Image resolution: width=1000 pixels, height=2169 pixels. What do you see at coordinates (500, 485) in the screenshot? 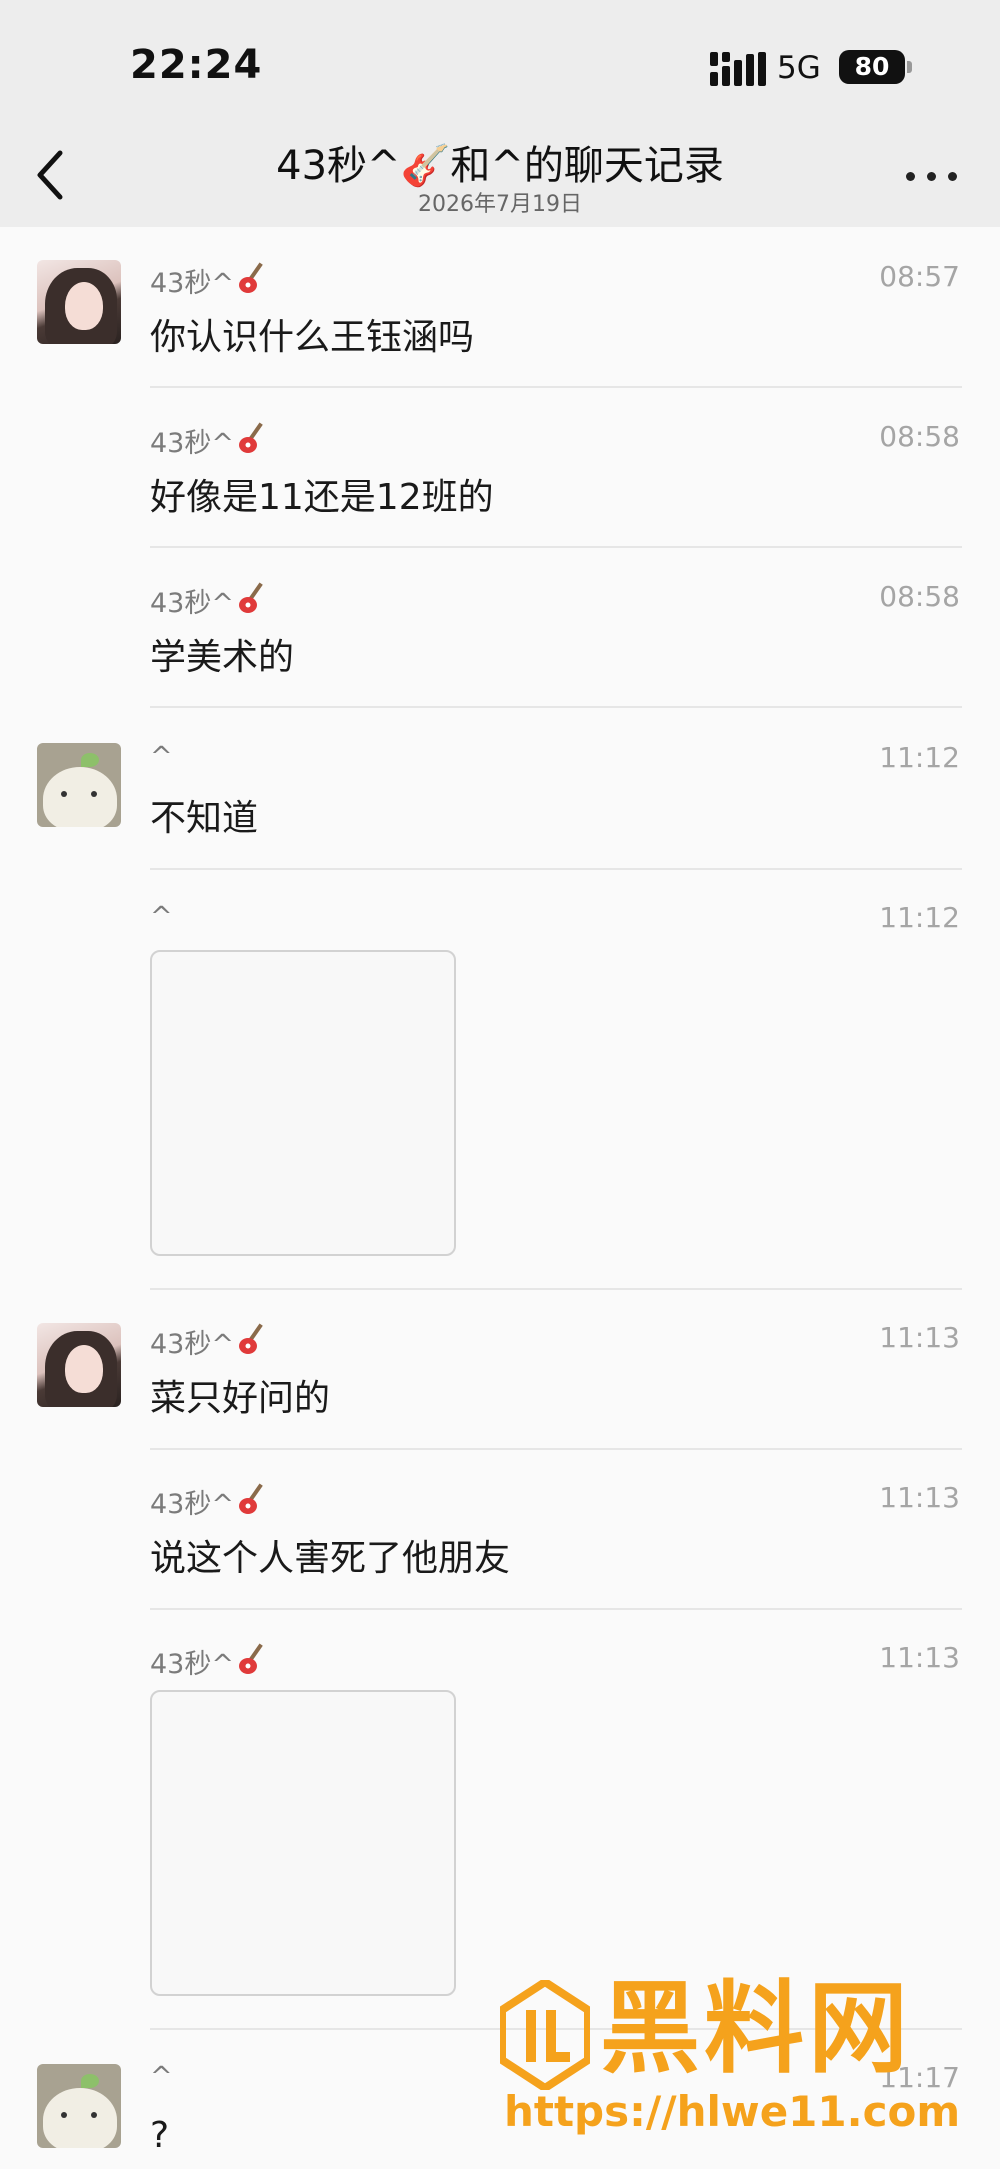
I see `message-item: 43秒^ 08:58 好像是11还是12班的` at bounding box center [500, 485].